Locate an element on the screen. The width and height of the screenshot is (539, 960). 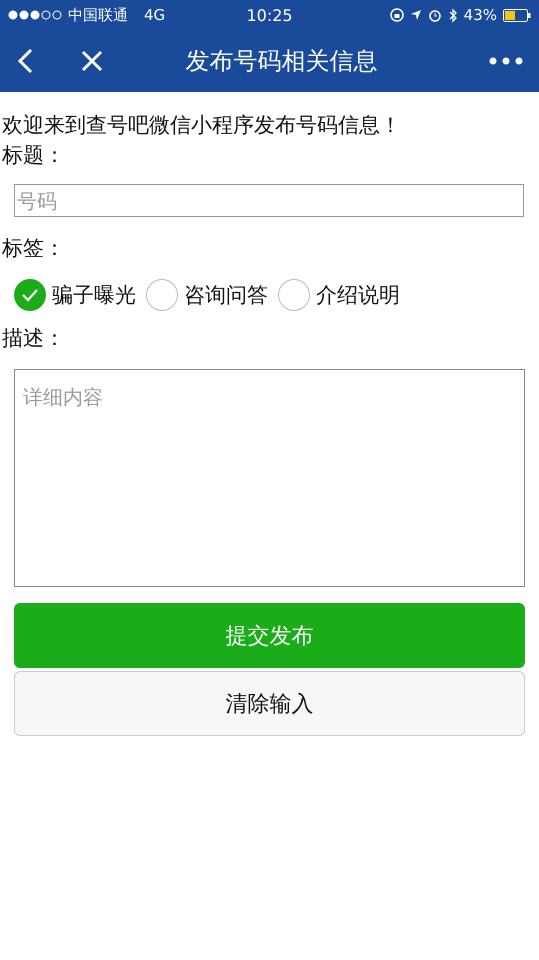
tag-option: 骗子曝光 is located at coordinates (75, 295).